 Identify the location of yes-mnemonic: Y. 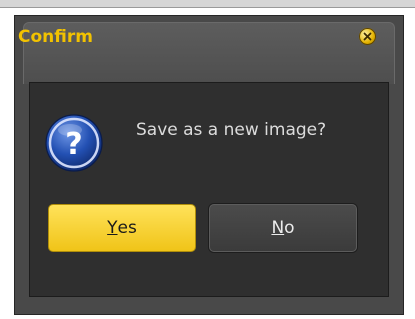
(112, 228).